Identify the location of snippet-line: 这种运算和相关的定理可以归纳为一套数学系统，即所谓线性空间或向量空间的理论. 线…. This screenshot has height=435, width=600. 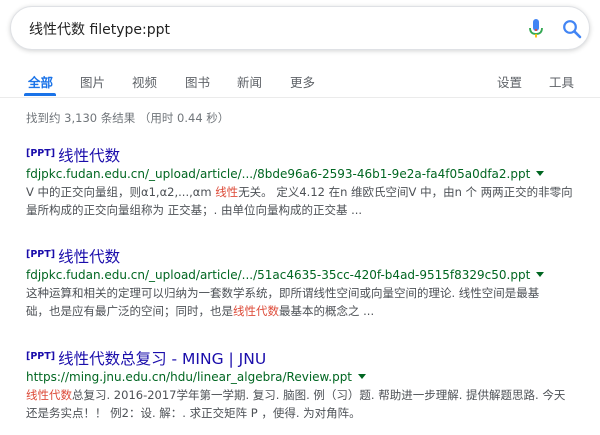
(283, 293).